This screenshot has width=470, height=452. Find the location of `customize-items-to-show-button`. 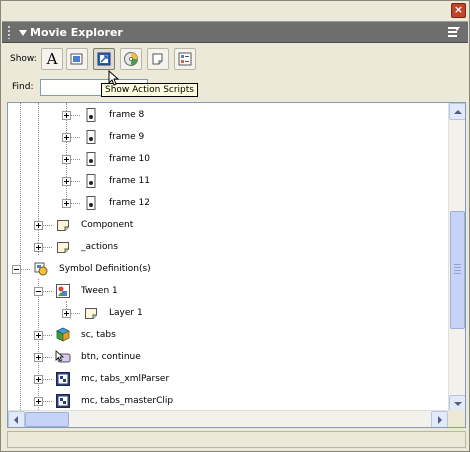

customize-items-to-show-button is located at coordinates (185, 59).